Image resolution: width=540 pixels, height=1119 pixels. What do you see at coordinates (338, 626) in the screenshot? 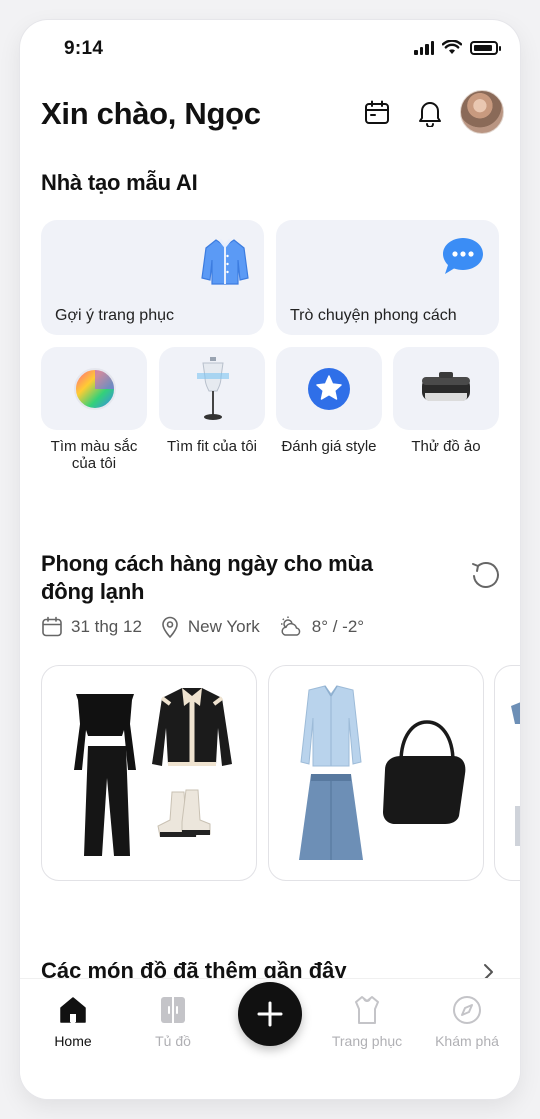
I see `weather-text: 8° / -2°` at bounding box center [338, 626].